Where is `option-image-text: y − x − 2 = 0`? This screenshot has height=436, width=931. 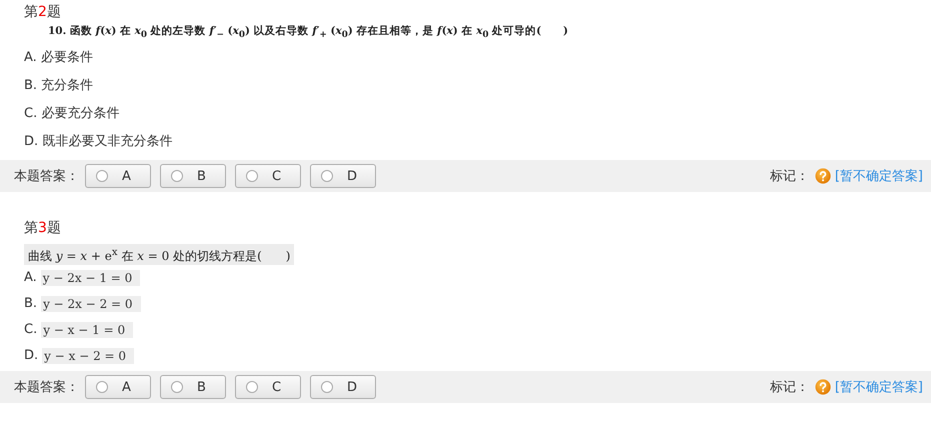 option-image-text: y − x − 2 = 0 is located at coordinates (88, 356).